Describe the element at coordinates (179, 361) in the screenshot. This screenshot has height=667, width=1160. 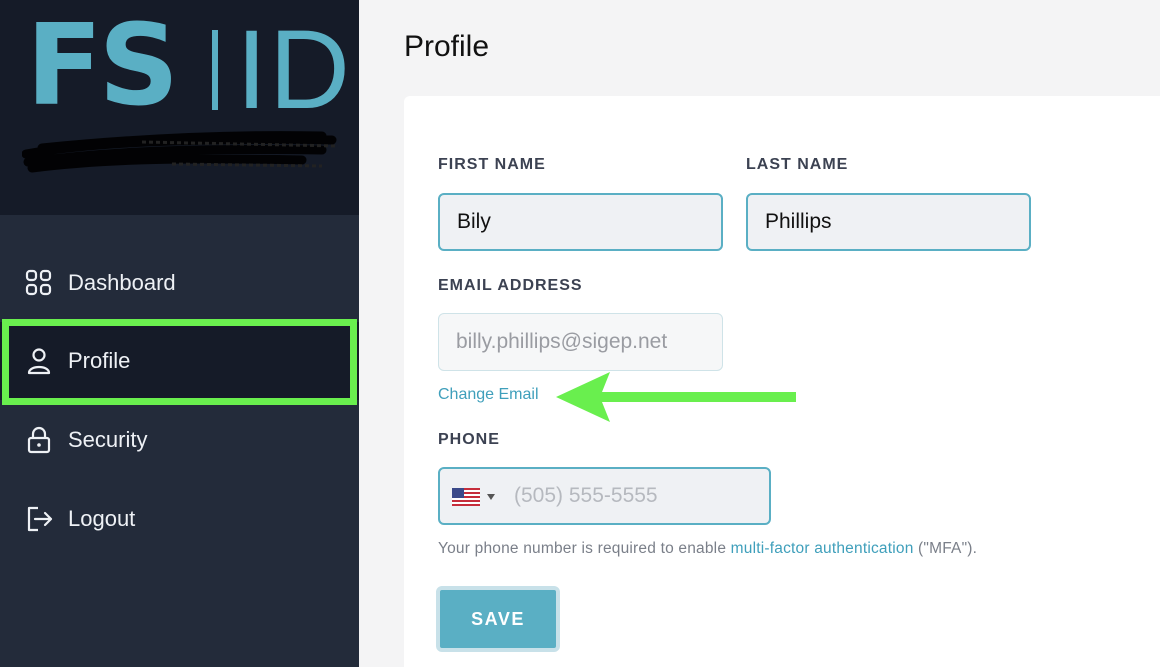
I see `sidebar-item-profile: Profile` at that location.